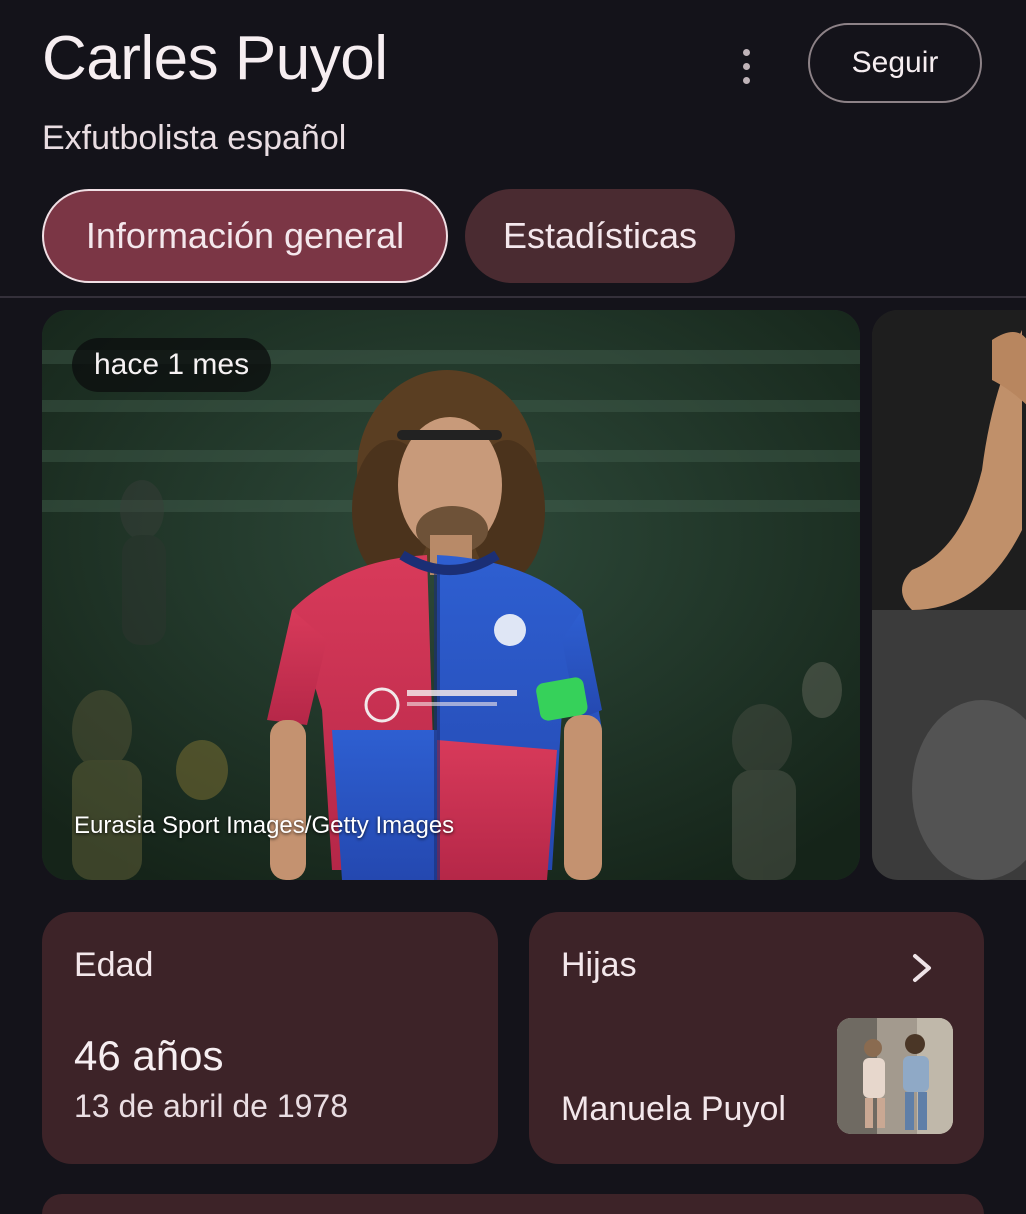 Image resolution: width=1026 pixels, height=1214 pixels. I want to click on photo-credit: Eurasia Sport Images/Getty Images, so click(264, 825).